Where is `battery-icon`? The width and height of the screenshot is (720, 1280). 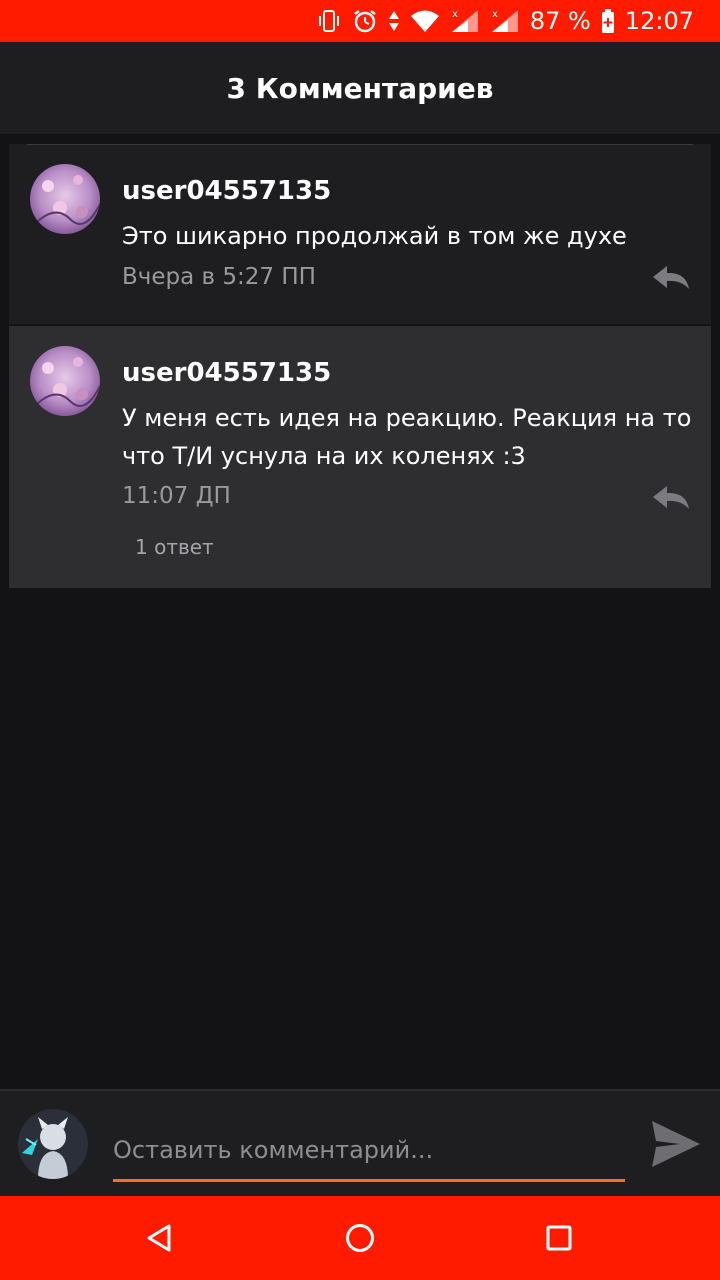 battery-icon is located at coordinates (608, 21).